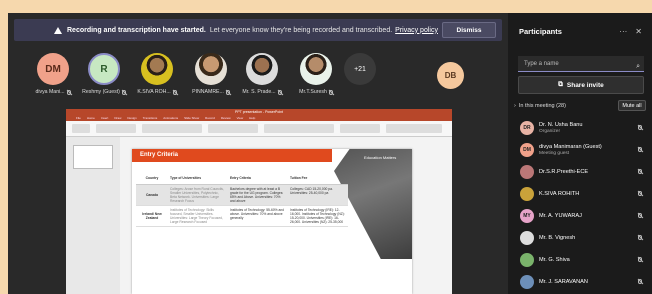 This screenshot has width=652, height=294. I want to click on ppt-tab: Record, so click(210, 118).